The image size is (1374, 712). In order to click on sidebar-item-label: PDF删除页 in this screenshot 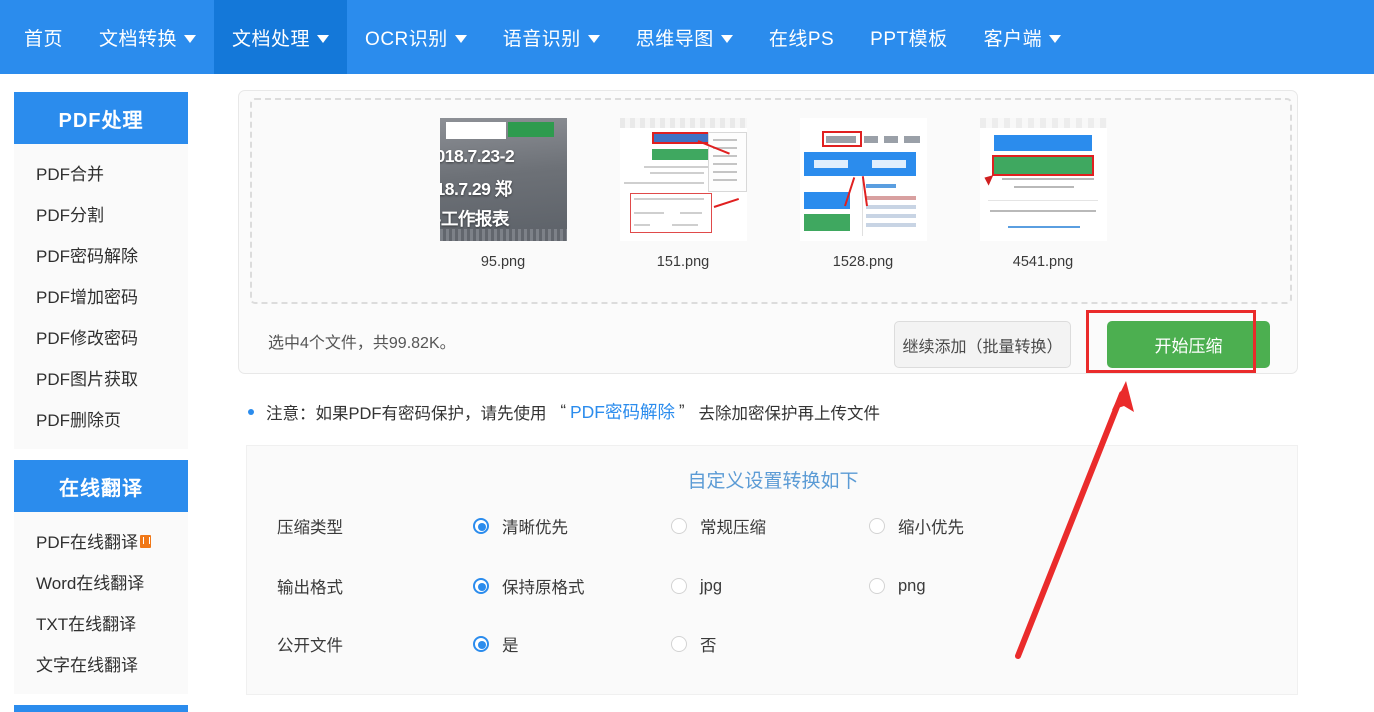, I will do `click(78, 420)`.